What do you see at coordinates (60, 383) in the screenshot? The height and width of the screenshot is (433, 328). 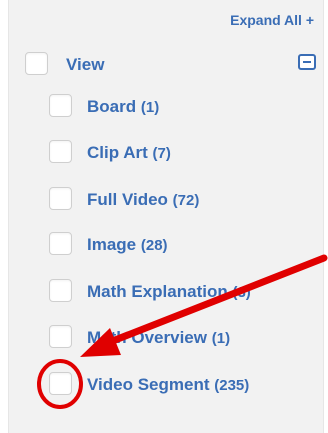 I see `video-segment-checkbox` at bounding box center [60, 383].